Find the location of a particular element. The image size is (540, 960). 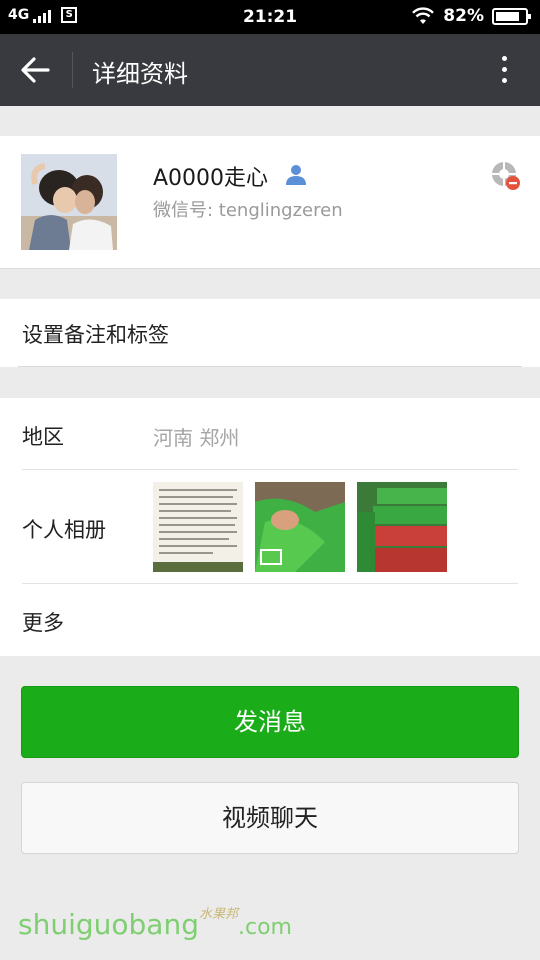

avatar-image is located at coordinates (69, 202).